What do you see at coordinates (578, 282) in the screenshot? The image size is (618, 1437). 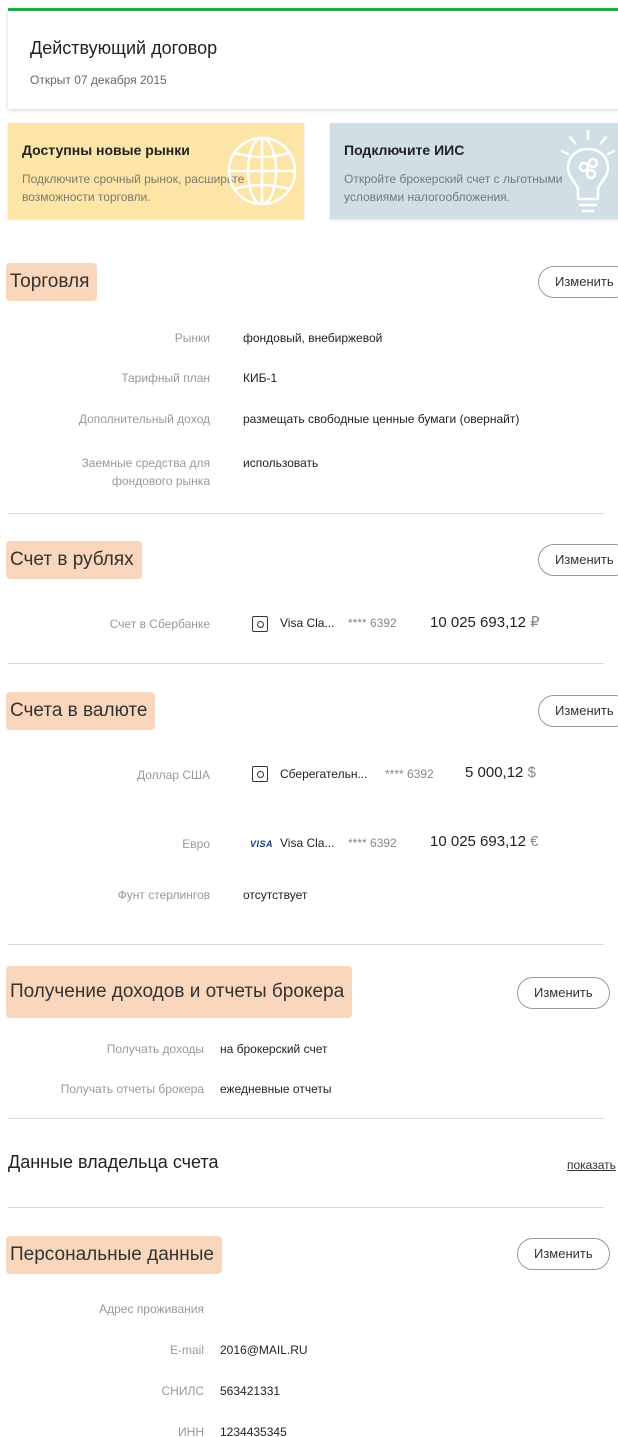 I see `edit-trading-button: Изменить` at bounding box center [578, 282].